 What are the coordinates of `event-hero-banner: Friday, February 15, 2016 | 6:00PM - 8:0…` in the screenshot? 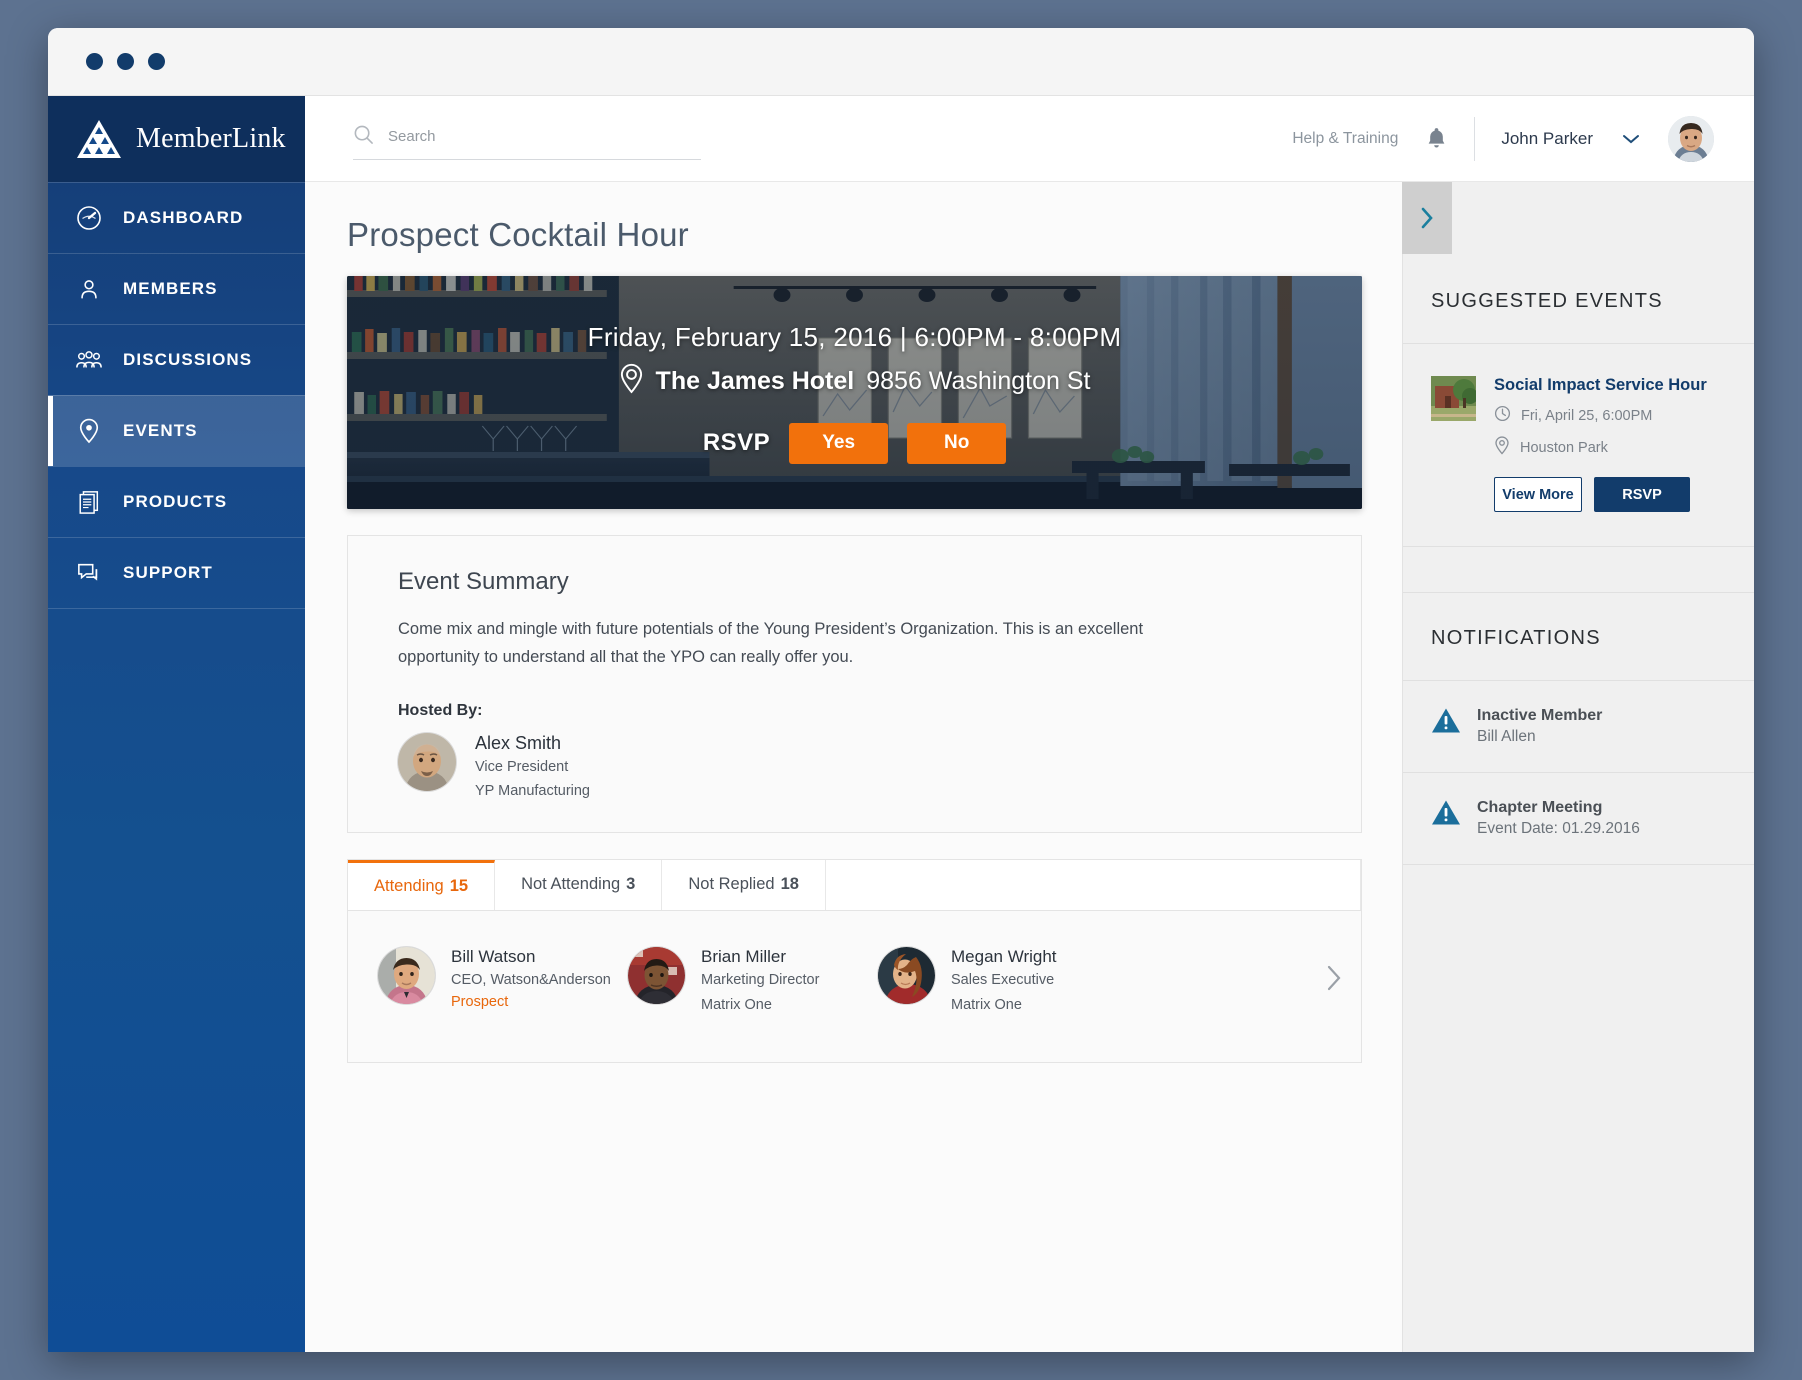 It's located at (854, 392).